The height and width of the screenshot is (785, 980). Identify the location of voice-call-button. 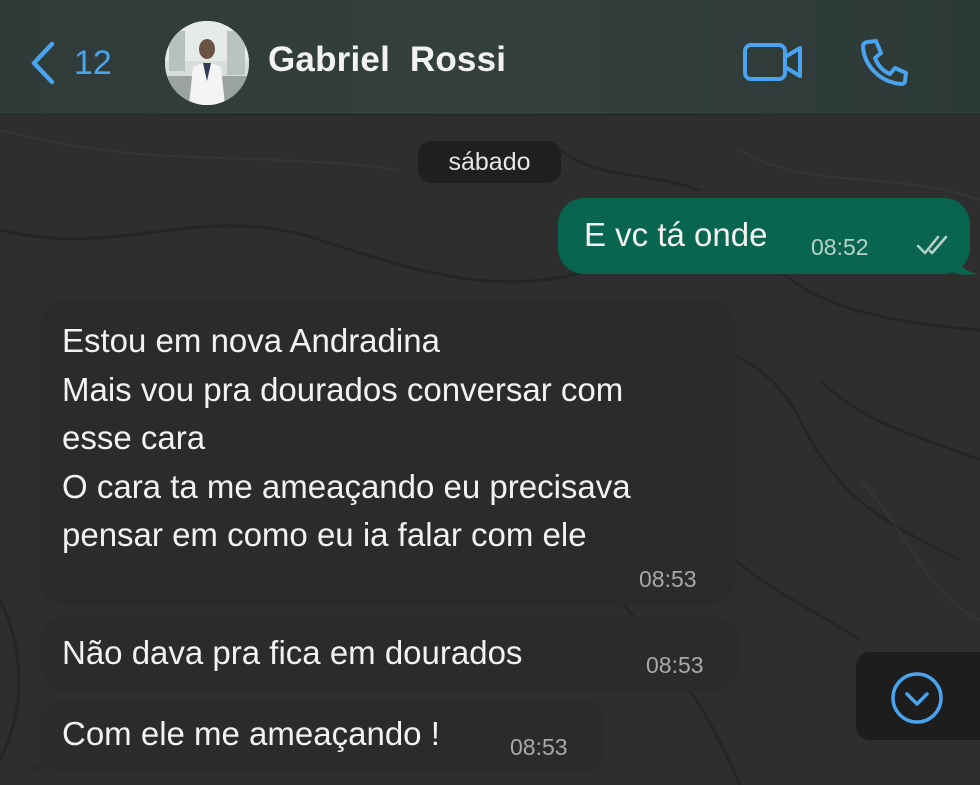
(884, 62).